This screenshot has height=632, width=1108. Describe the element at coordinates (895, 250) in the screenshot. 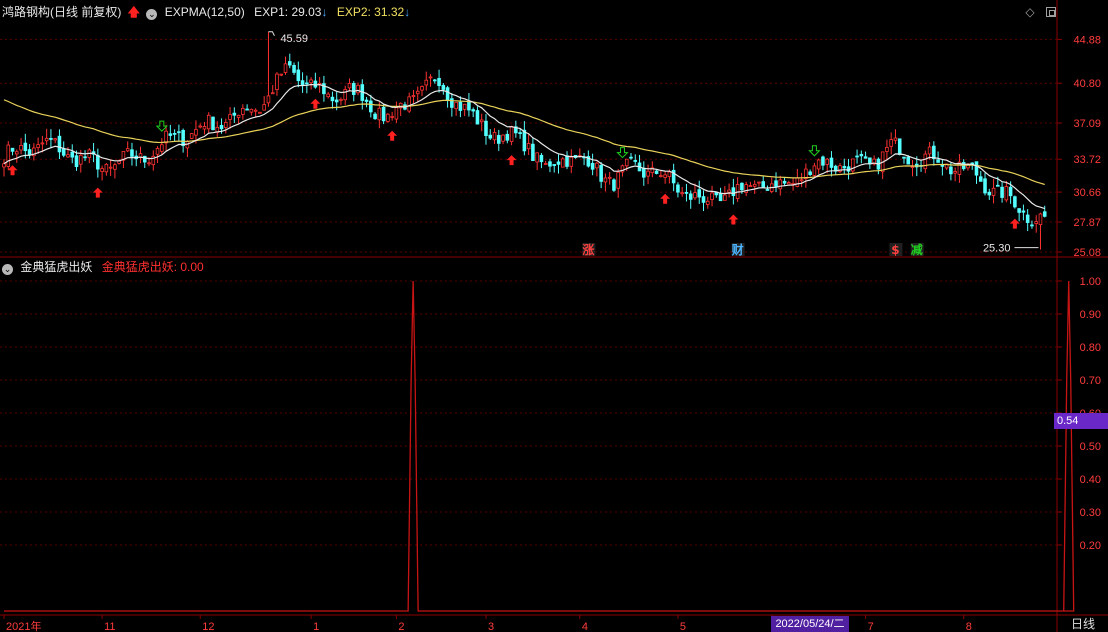

I see `dollar-marker: $` at that location.